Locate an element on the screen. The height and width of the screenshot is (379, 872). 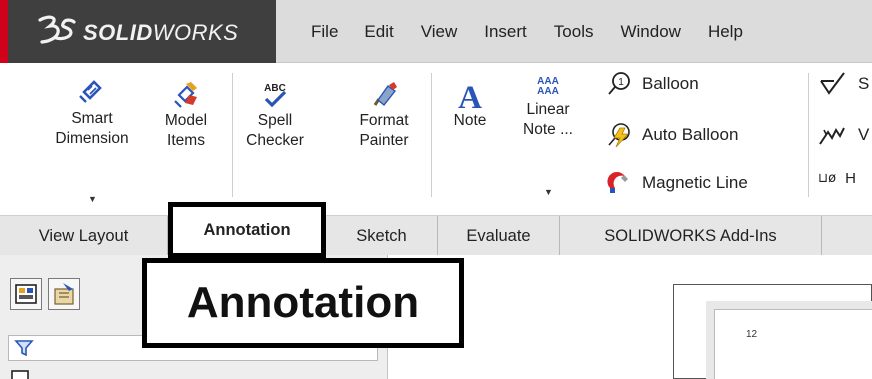
callout-text: Annotation is located at coordinates (303, 302).